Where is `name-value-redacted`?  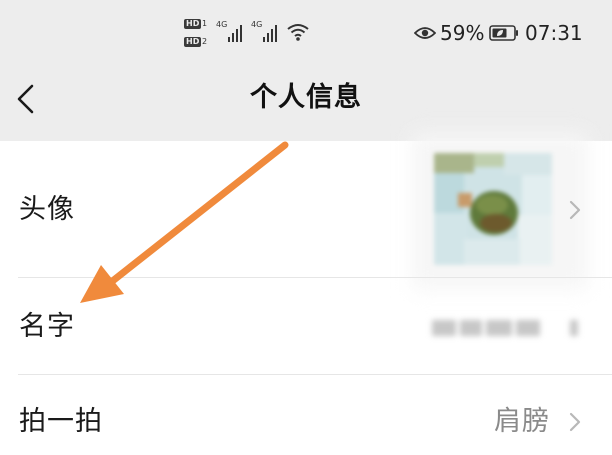 name-value-redacted is located at coordinates (506, 328).